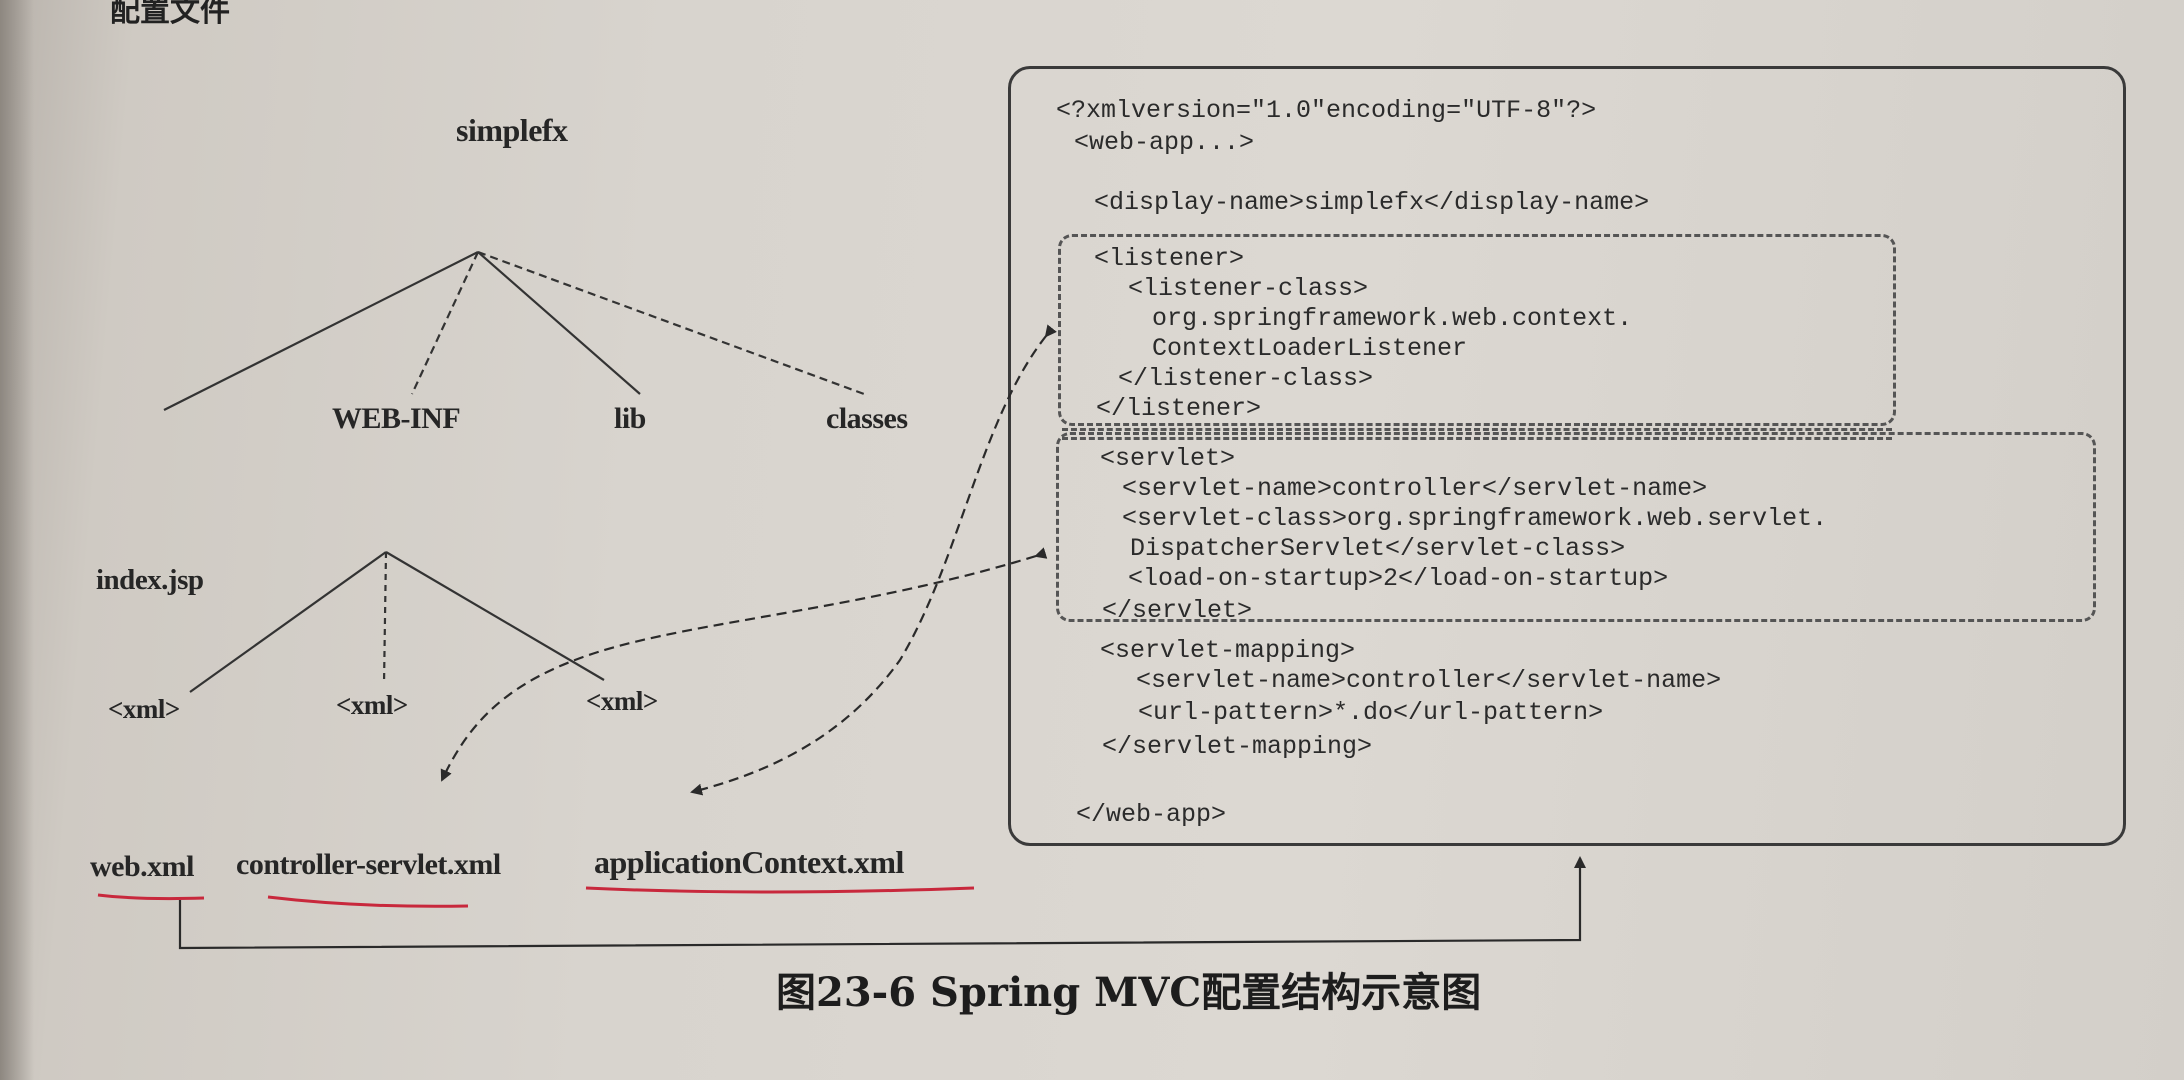  Describe the element at coordinates (151, 897) in the screenshot. I see `underline-web-xml` at that location.